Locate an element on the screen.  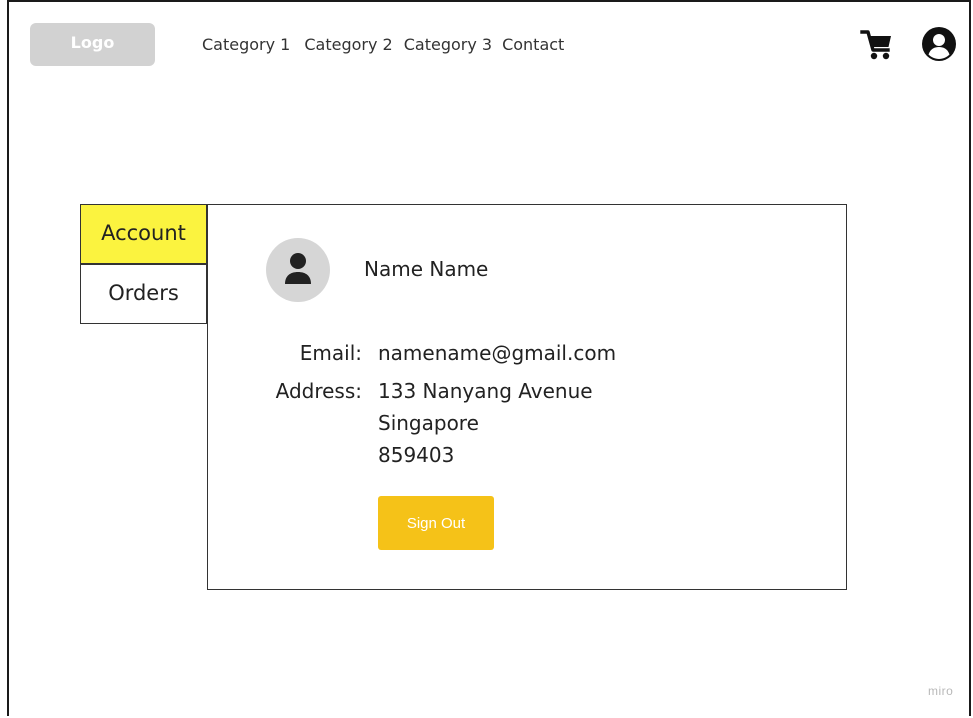
tab-account: Account is located at coordinates (143, 234).